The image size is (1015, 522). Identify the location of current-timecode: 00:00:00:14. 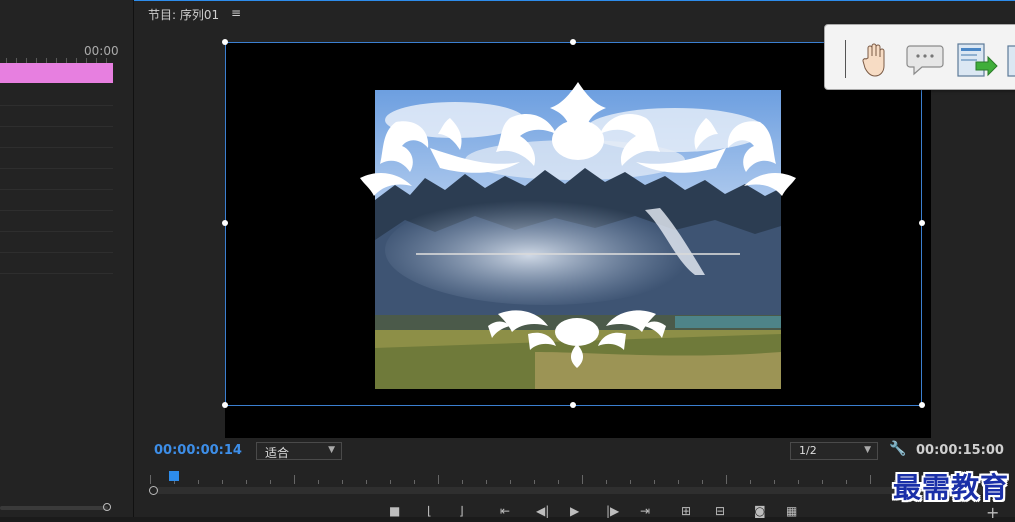
(198, 450).